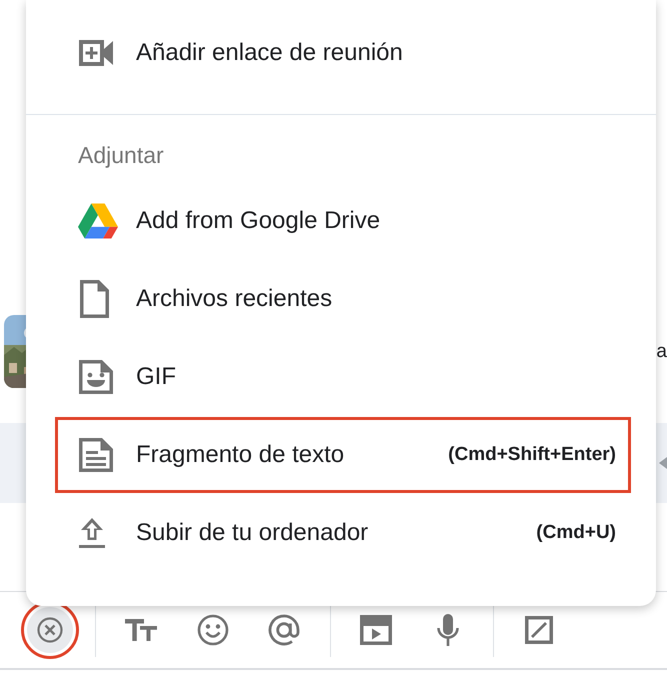 Image resolution: width=667 pixels, height=694 pixels. Describe the element at coordinates (343, 455) in the screenshot. I see `menu-item: Fragmento de texto (Cmd+Shift+Enter)` at that location.